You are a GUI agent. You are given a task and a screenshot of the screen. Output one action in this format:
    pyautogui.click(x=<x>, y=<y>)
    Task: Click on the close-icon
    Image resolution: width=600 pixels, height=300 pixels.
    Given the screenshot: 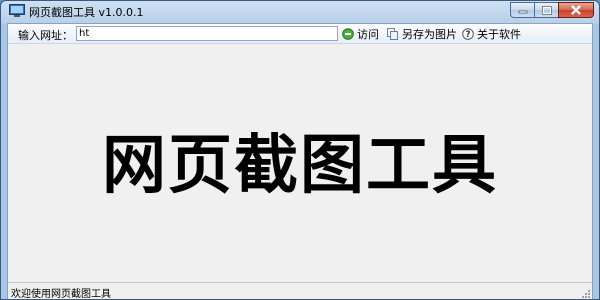 What is the action you would take?
    pyautogui.click(x=576, y=10)
    